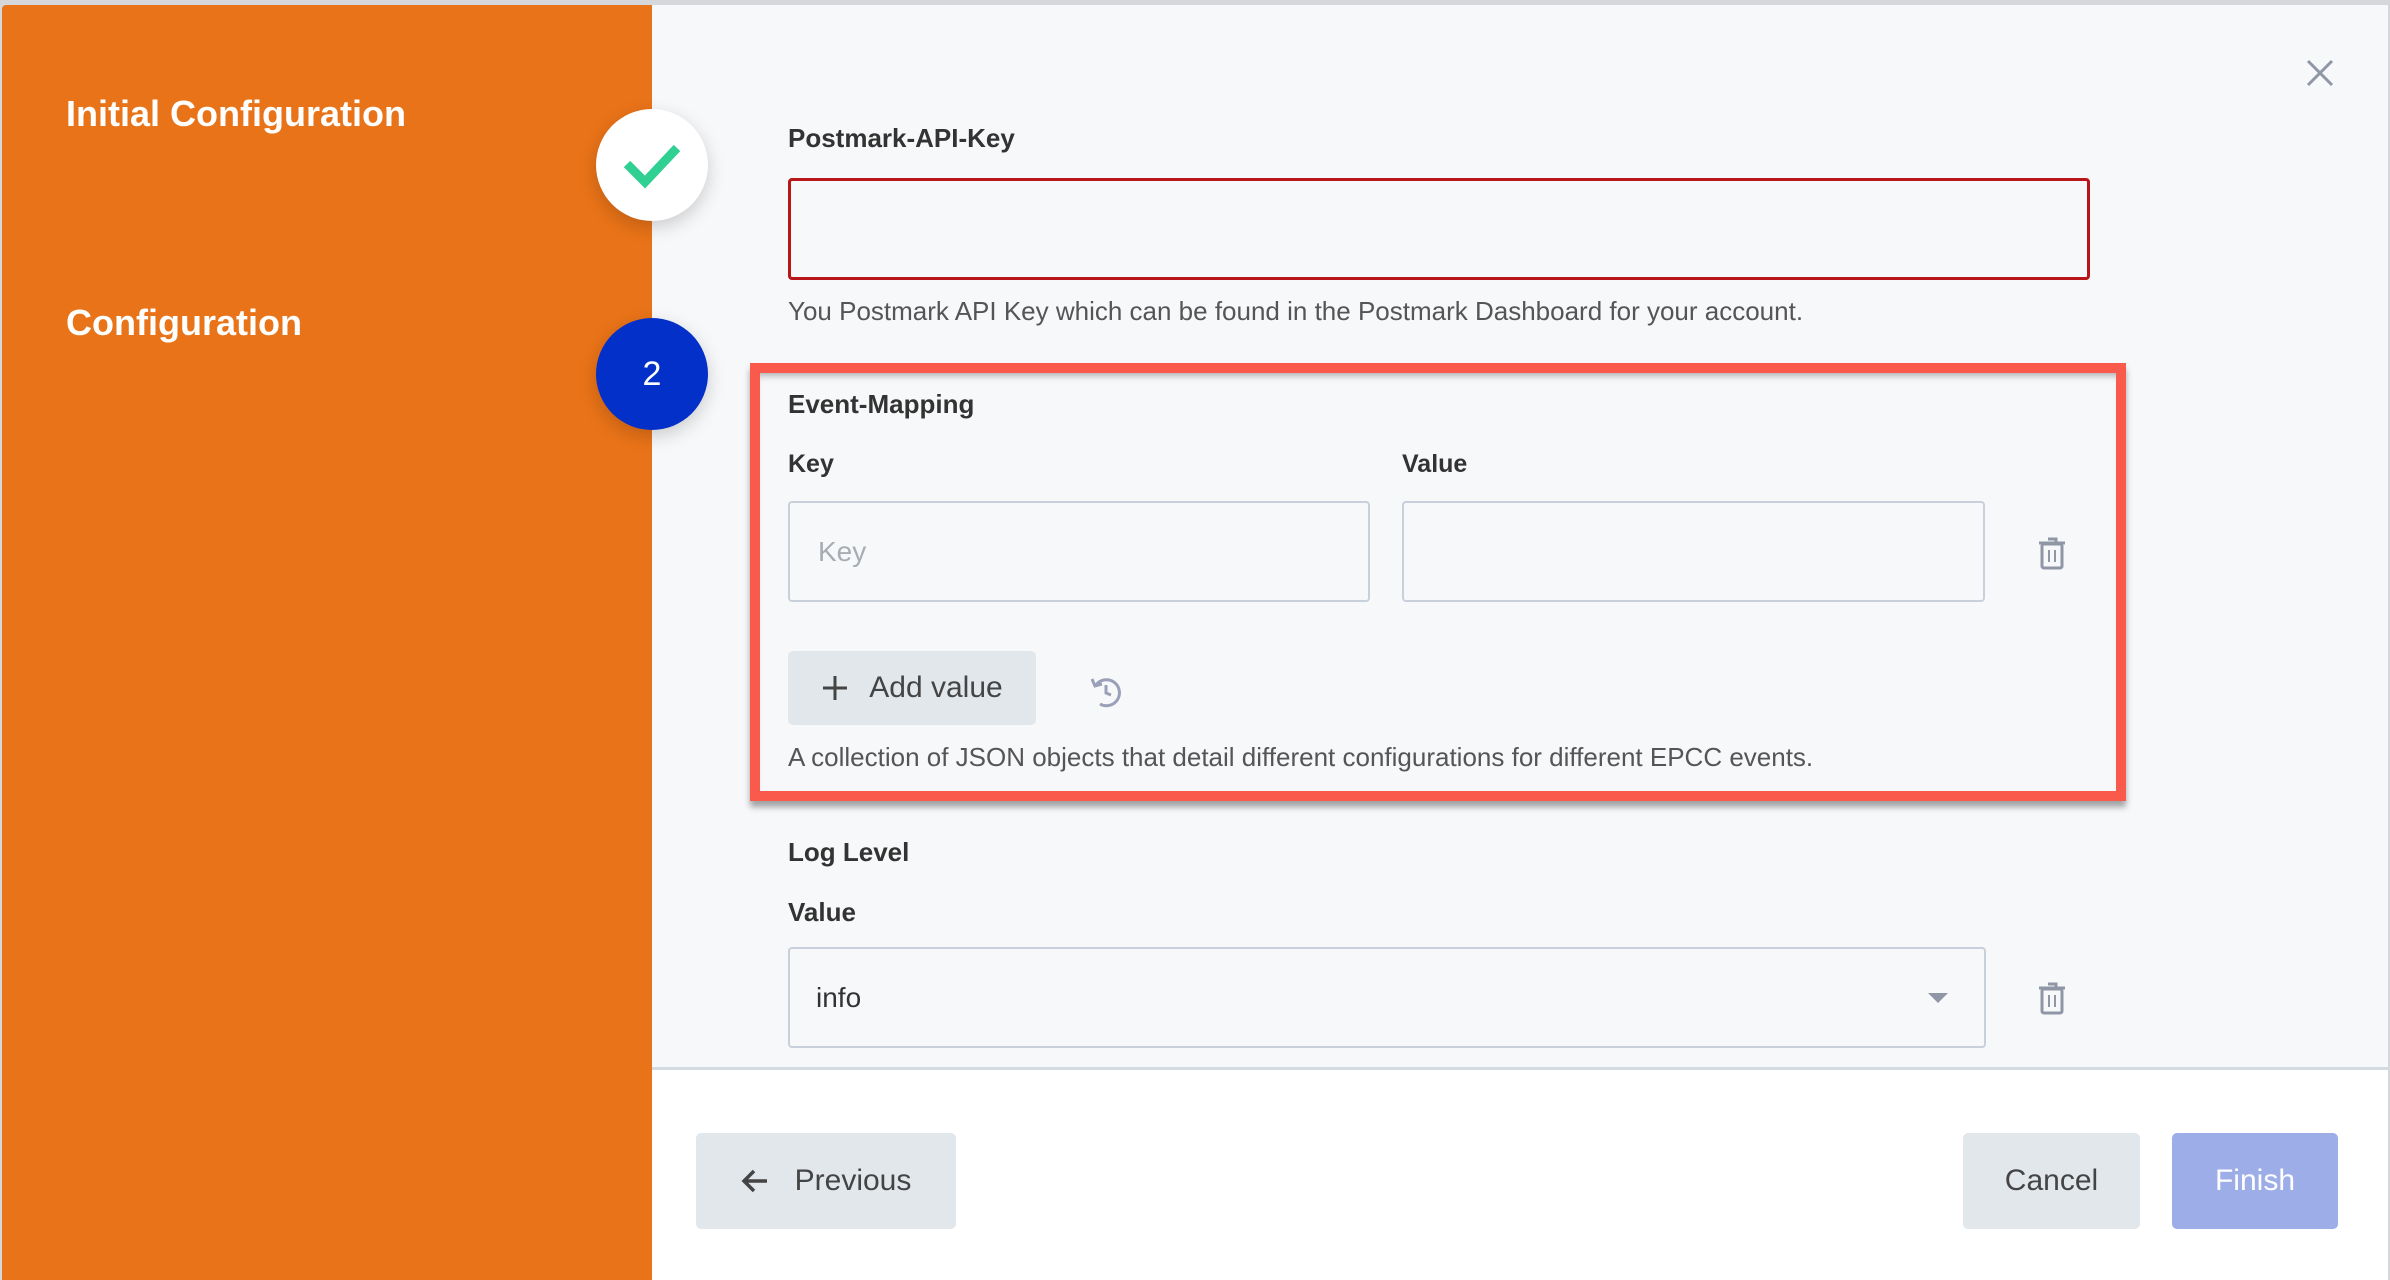 The width and height of the screenshot is (2390, 1280). I want to click on add-value-button: Add value, so click(912, 688).